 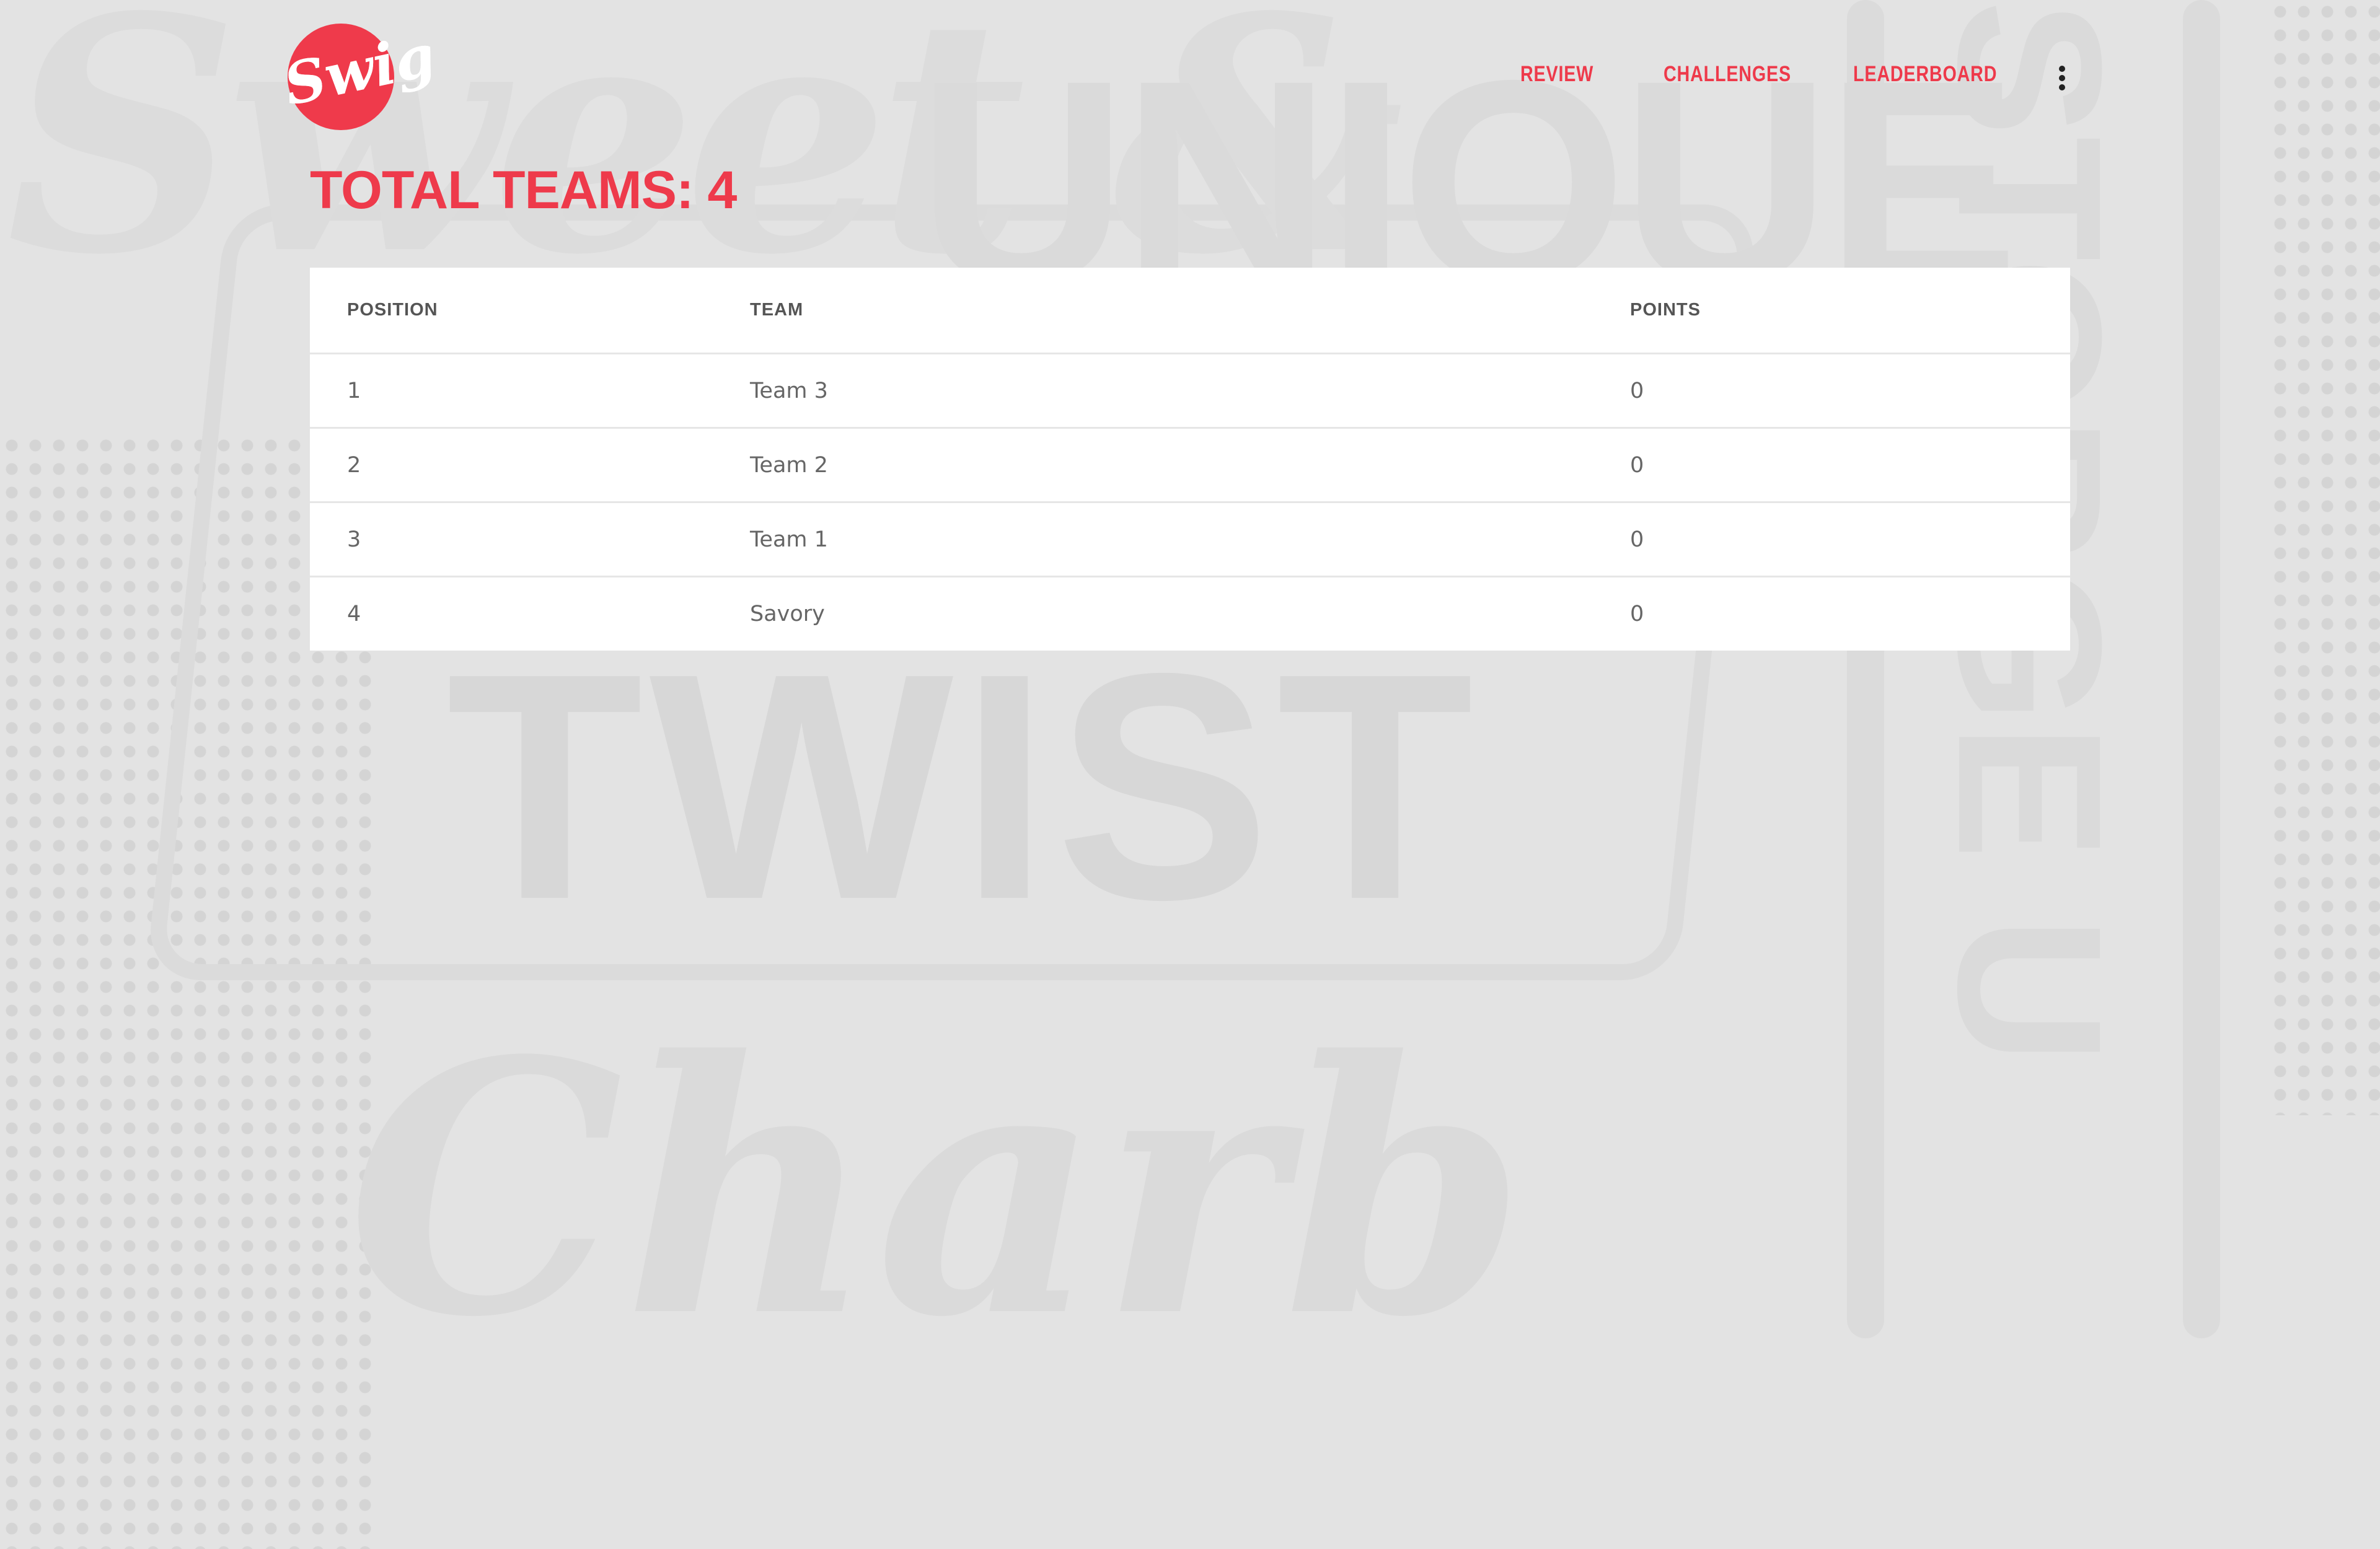 I want to click on cell-position: 2, so click(x=354, y=465).